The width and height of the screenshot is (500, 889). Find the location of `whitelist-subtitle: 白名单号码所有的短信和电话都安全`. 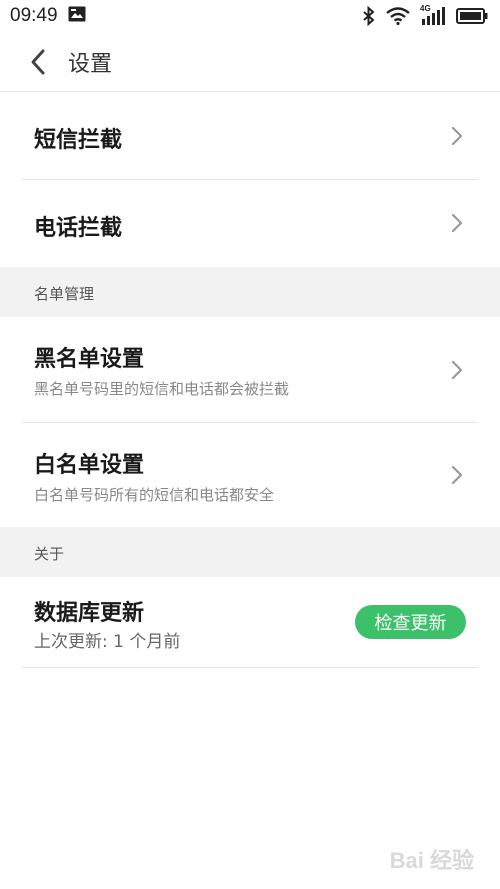

whitelist-subtitle: 白名单号码所有的短信和电话都安全 is located at coordinates (154, 495).